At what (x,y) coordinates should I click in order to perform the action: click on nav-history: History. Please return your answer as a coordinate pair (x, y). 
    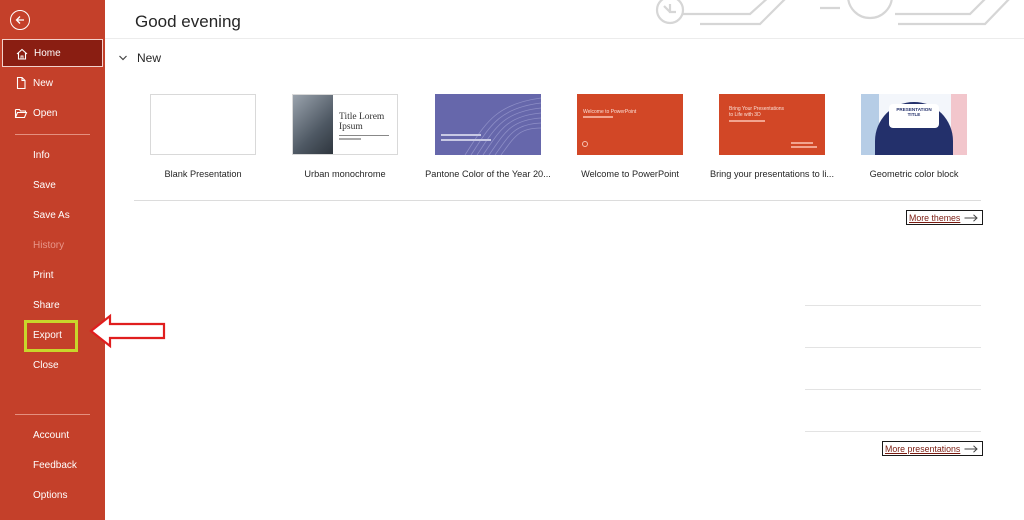
    Looking at the image, I should click on (52, 245).